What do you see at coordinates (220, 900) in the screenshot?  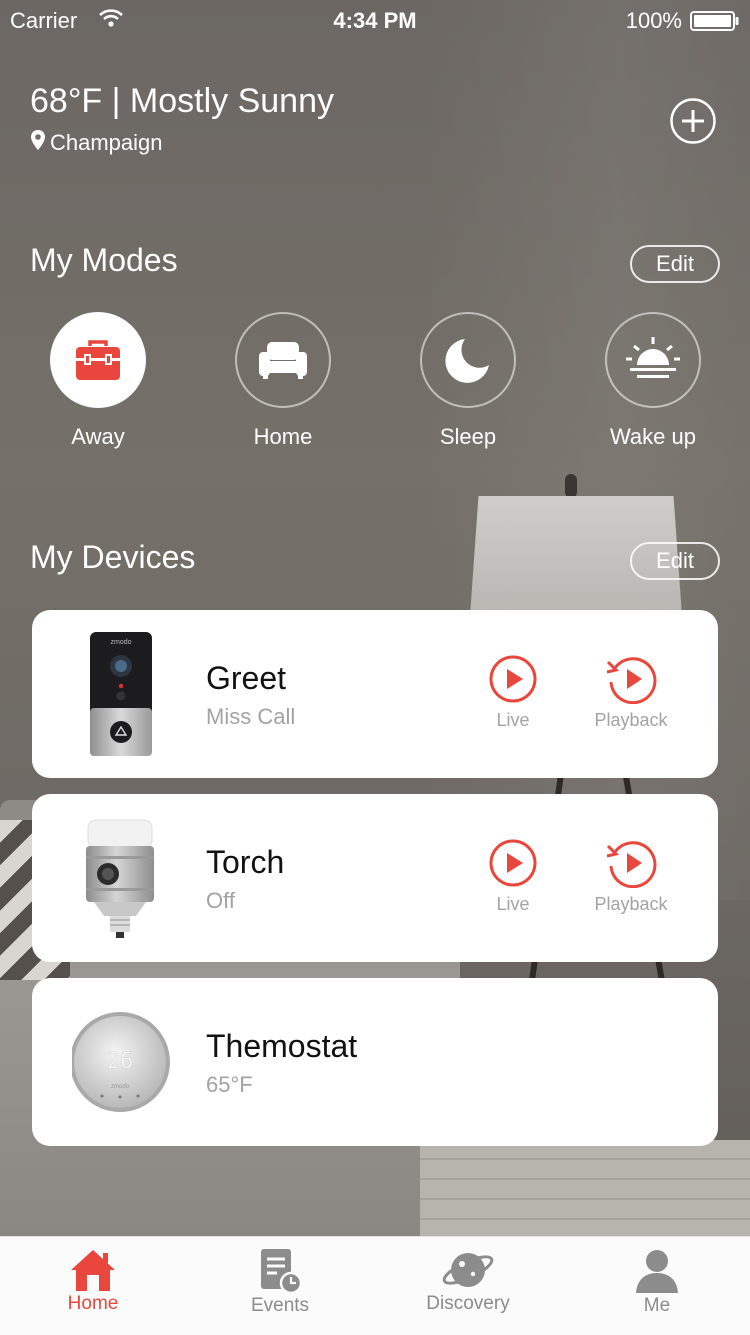 I see `device-status: Off` at bounding box center [220, 900].